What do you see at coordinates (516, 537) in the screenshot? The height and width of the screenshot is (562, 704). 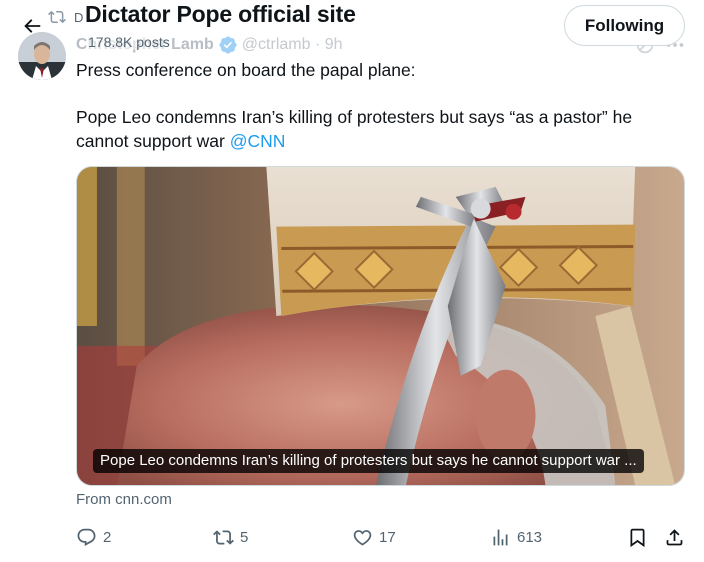 I see `views-button: 613` at bounding box center [516, 537].